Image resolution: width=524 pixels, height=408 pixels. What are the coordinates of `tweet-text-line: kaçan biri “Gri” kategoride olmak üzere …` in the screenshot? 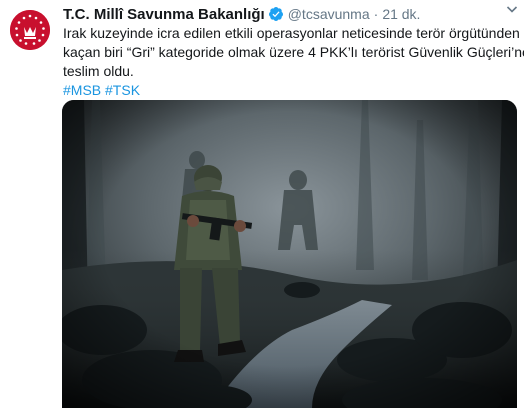 It's located at (293, 52).